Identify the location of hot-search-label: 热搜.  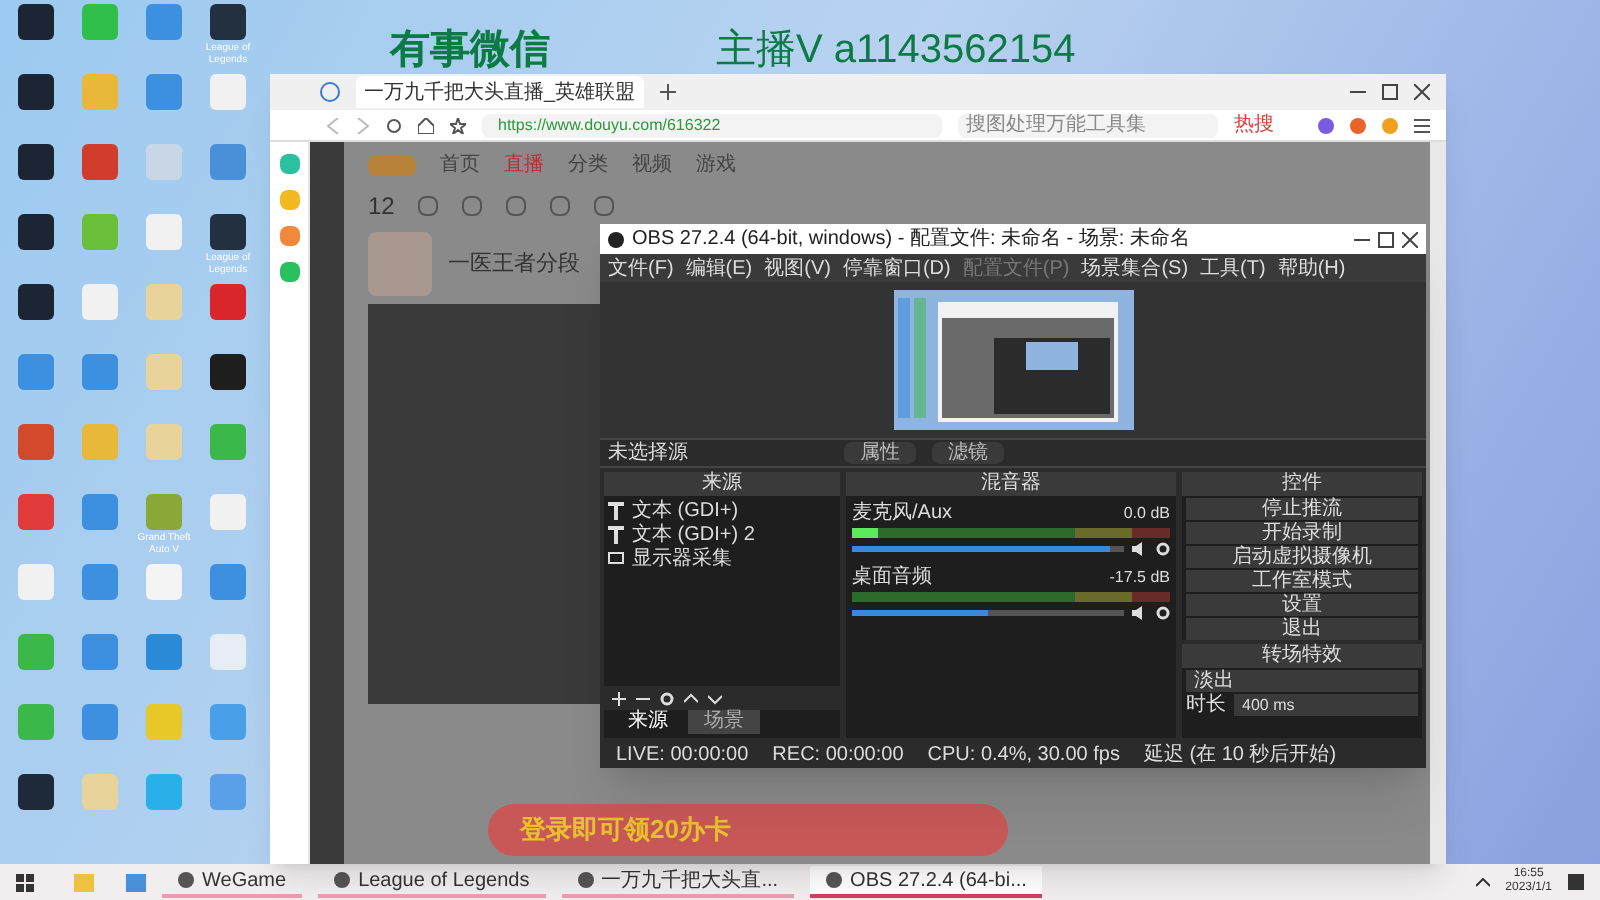
(1254, 125).